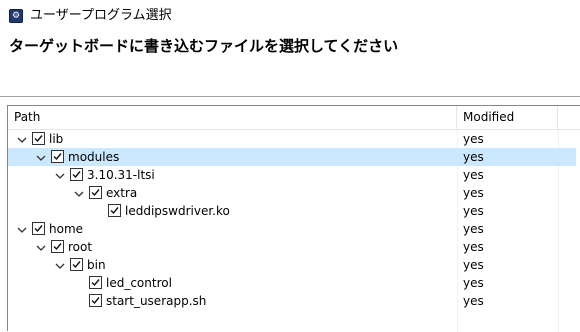 The height and width of the screenshot is (332, 580). What do you see at coordinates (96, 265) in the screenshot?
I see `tree-item-label: bin` at bounding box center [96, 265].